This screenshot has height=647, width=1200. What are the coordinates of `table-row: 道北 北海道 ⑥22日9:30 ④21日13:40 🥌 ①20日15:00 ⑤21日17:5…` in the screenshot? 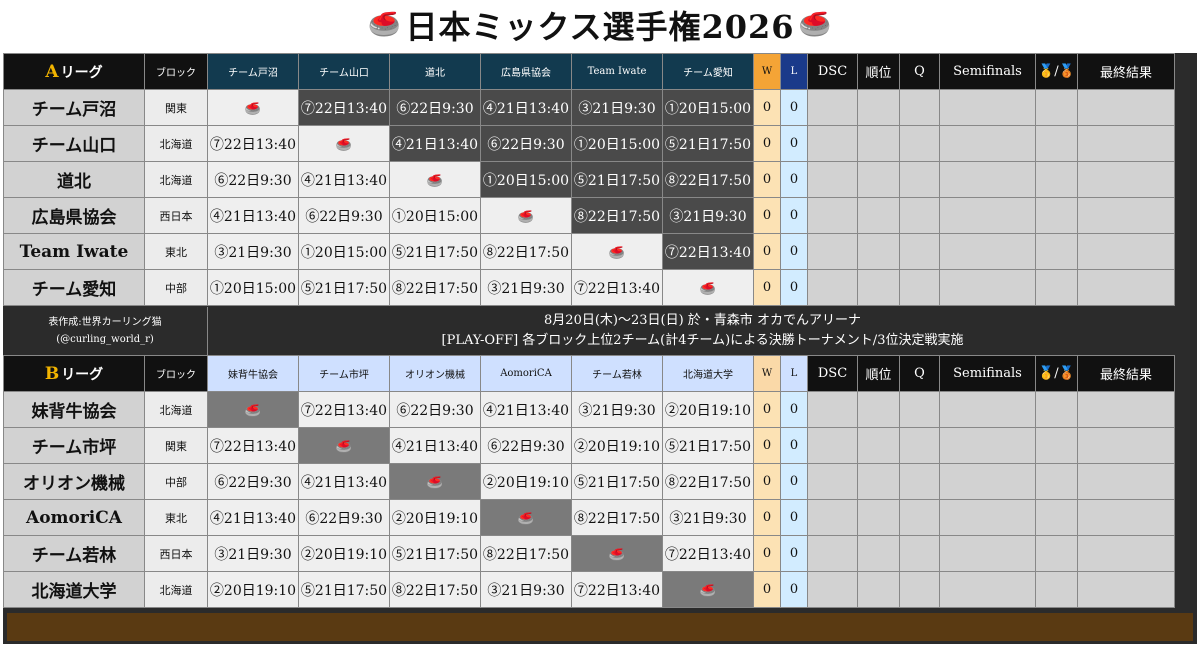 It's located at (589, 179).